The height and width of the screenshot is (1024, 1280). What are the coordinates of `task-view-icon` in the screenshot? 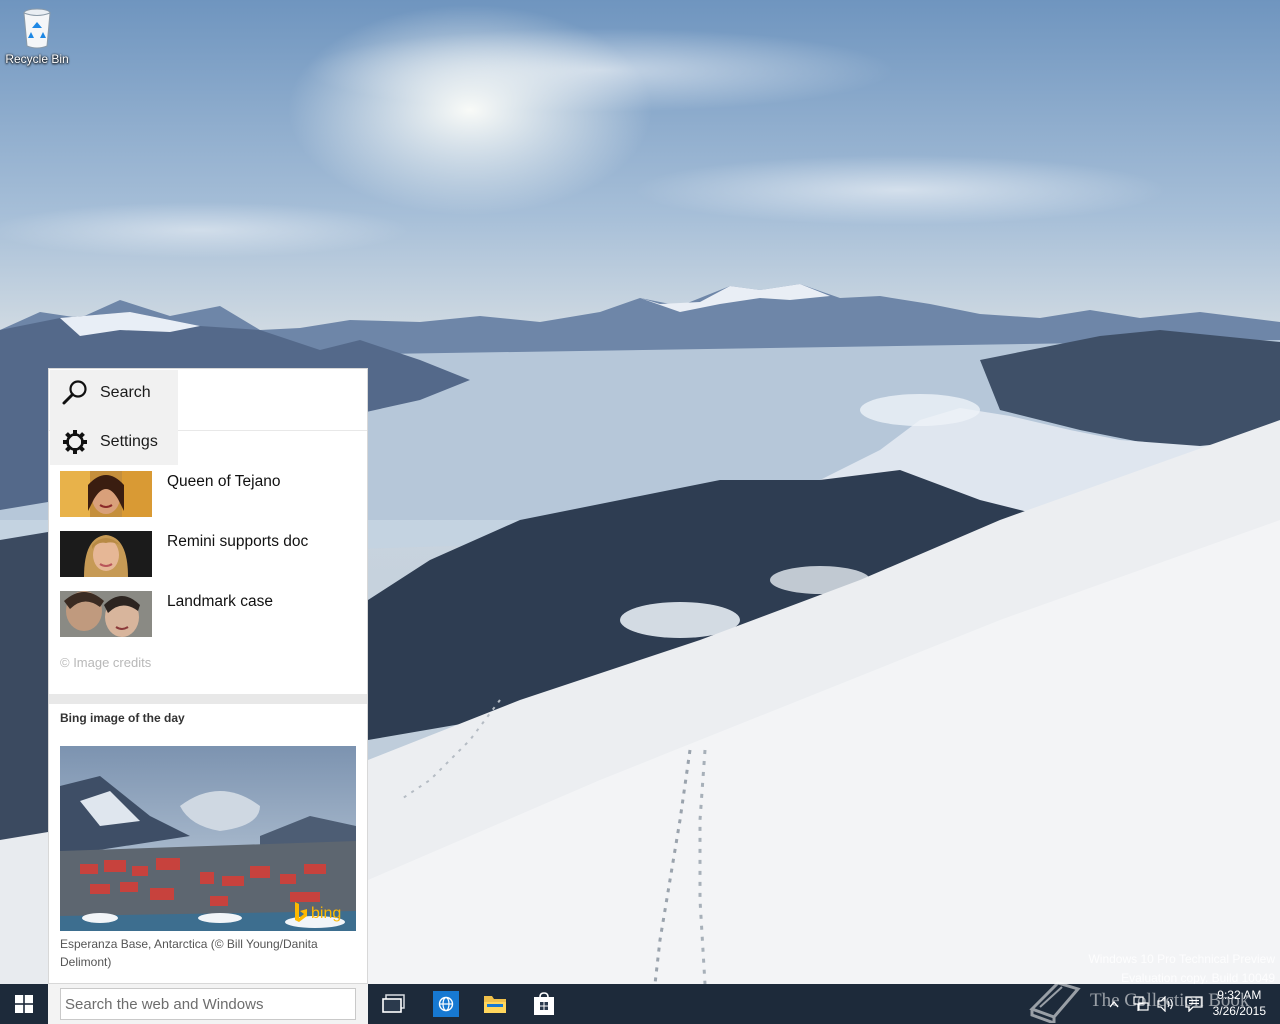 It's located at (393, 1003).